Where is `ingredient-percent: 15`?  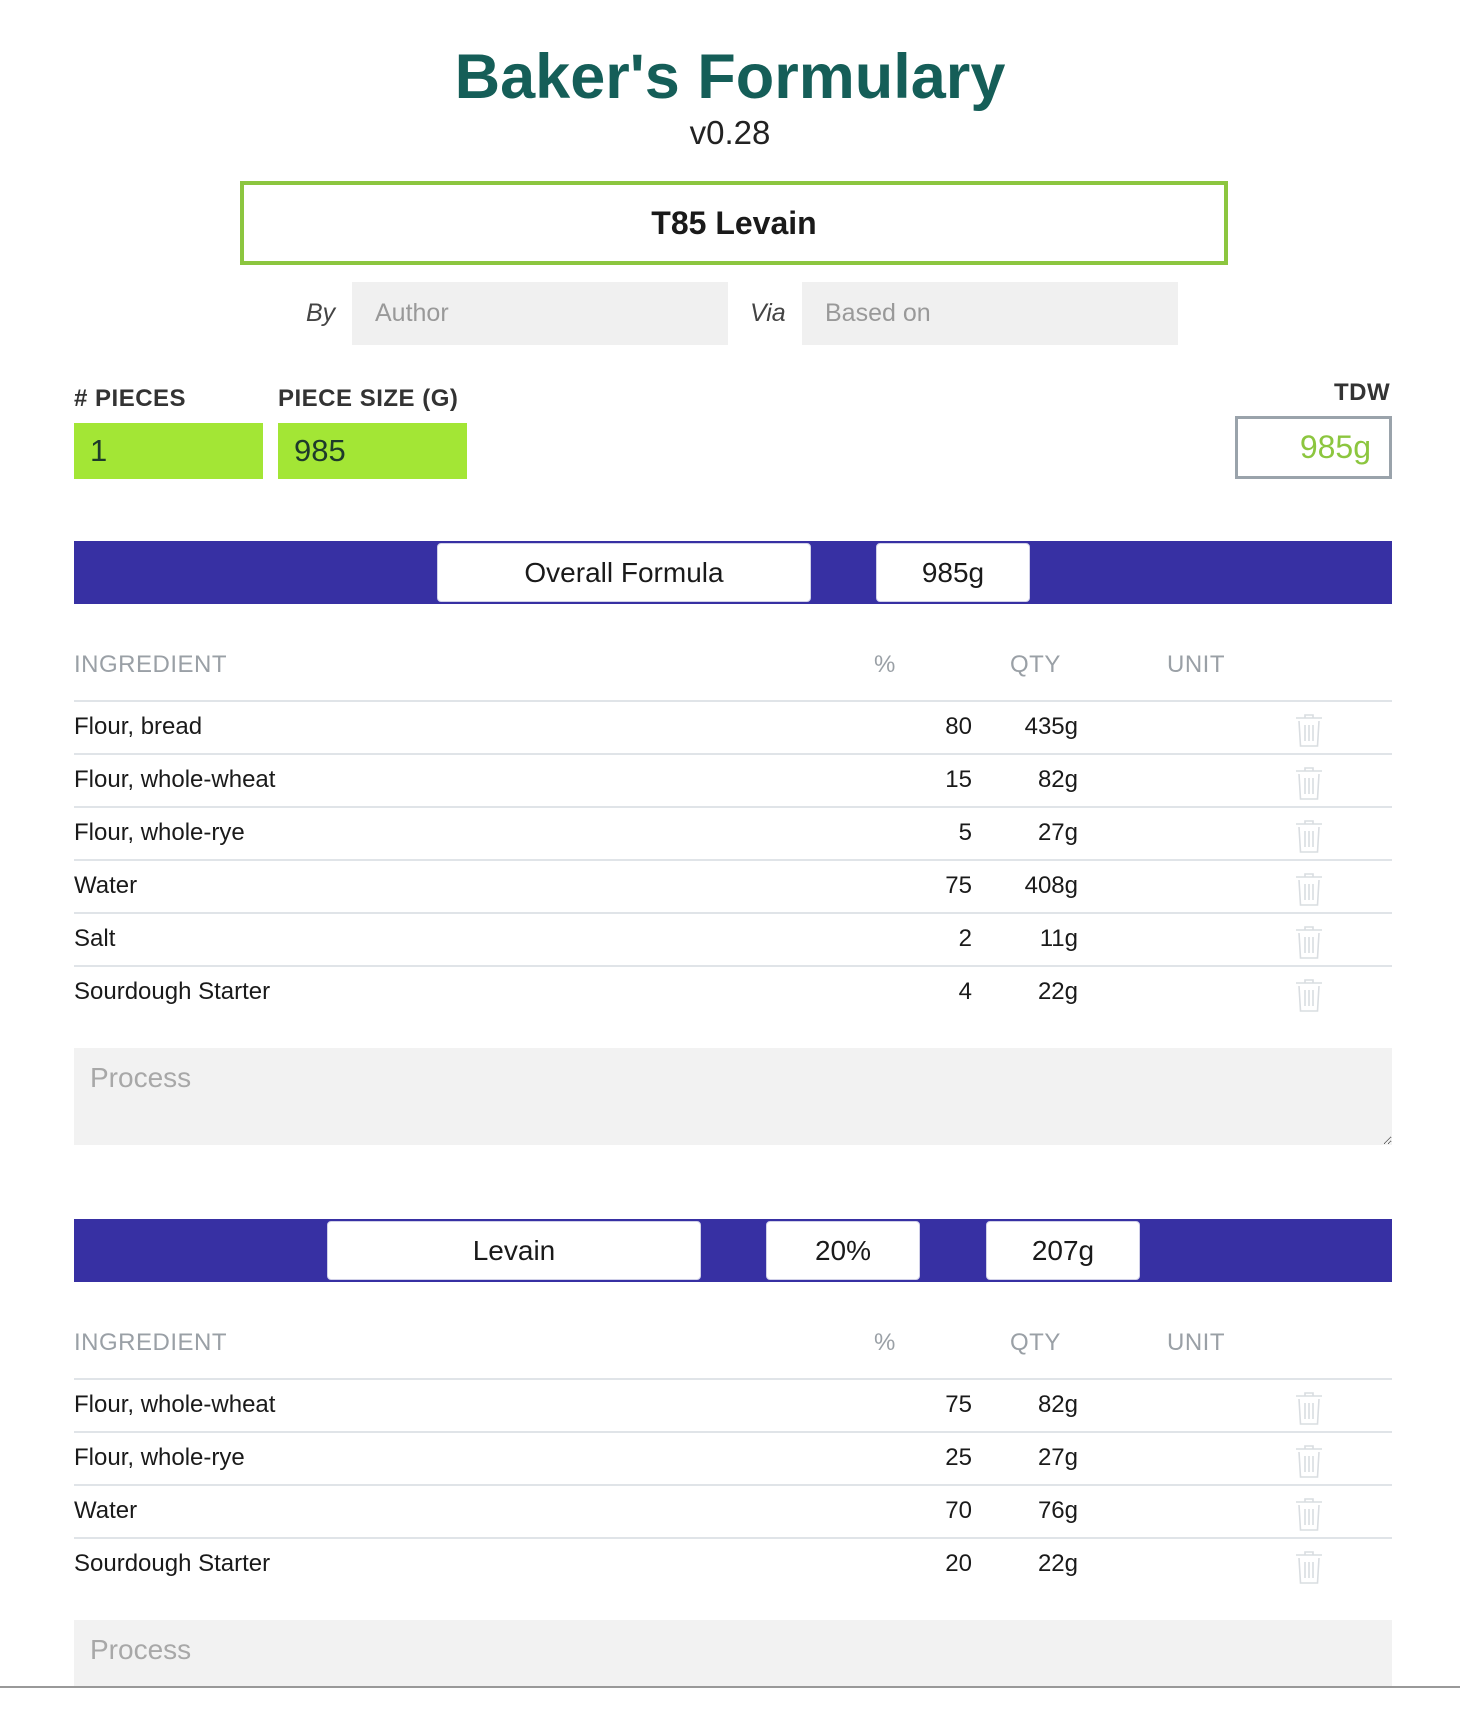
ingredient-percent: 15 is located at coordinates (958, 780).